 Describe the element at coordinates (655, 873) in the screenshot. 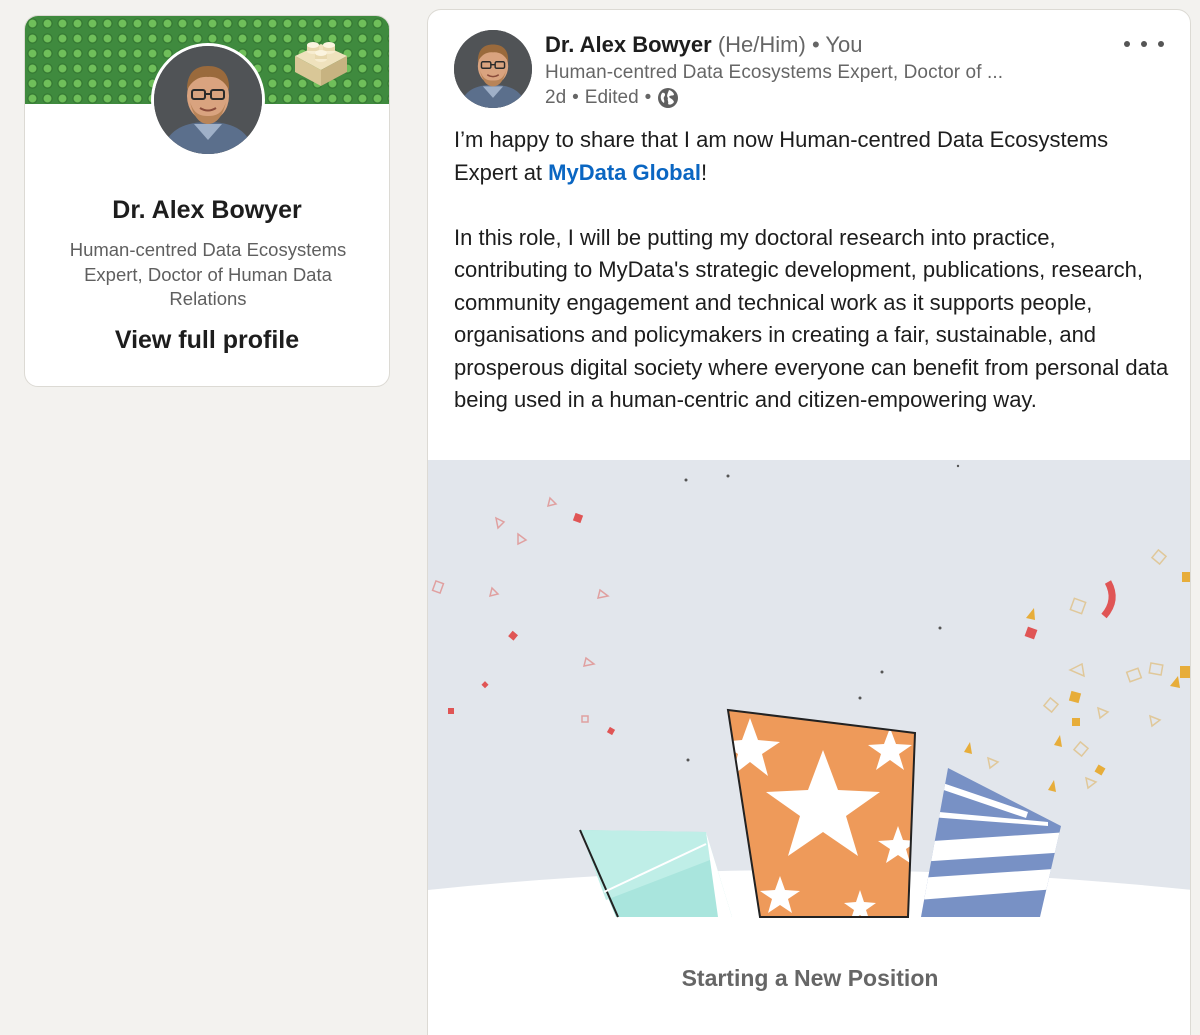

I see `teal-gift-bag` at that location.